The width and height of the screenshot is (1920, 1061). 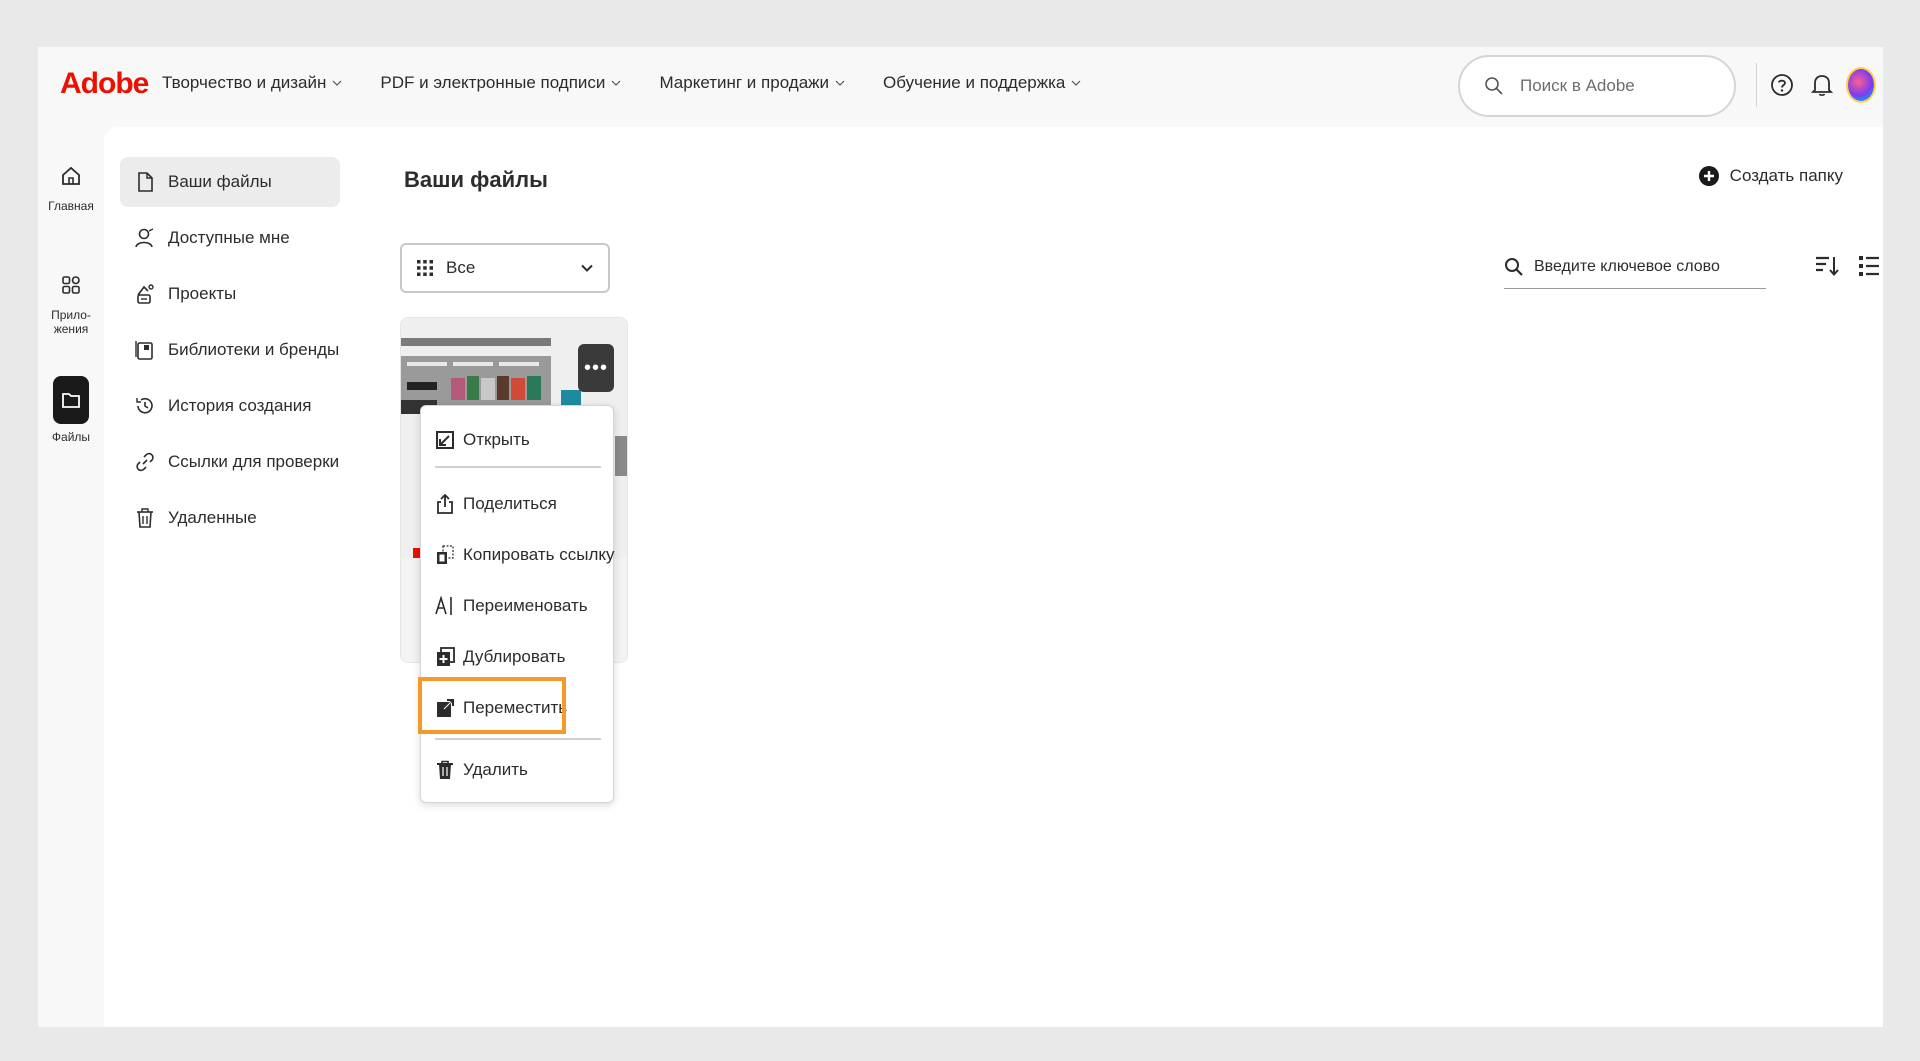 What do you see at coordinates (144, 238) in the screenshot?
I see `shared-user-icon` at bounding box center [144, 238].